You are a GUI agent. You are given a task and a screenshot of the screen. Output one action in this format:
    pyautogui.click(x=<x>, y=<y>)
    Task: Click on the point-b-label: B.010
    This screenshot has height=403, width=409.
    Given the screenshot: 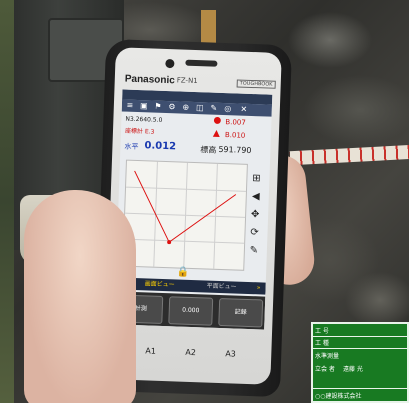 What is the action you would take?
    pyautogui.click(x=235, y=135)
    